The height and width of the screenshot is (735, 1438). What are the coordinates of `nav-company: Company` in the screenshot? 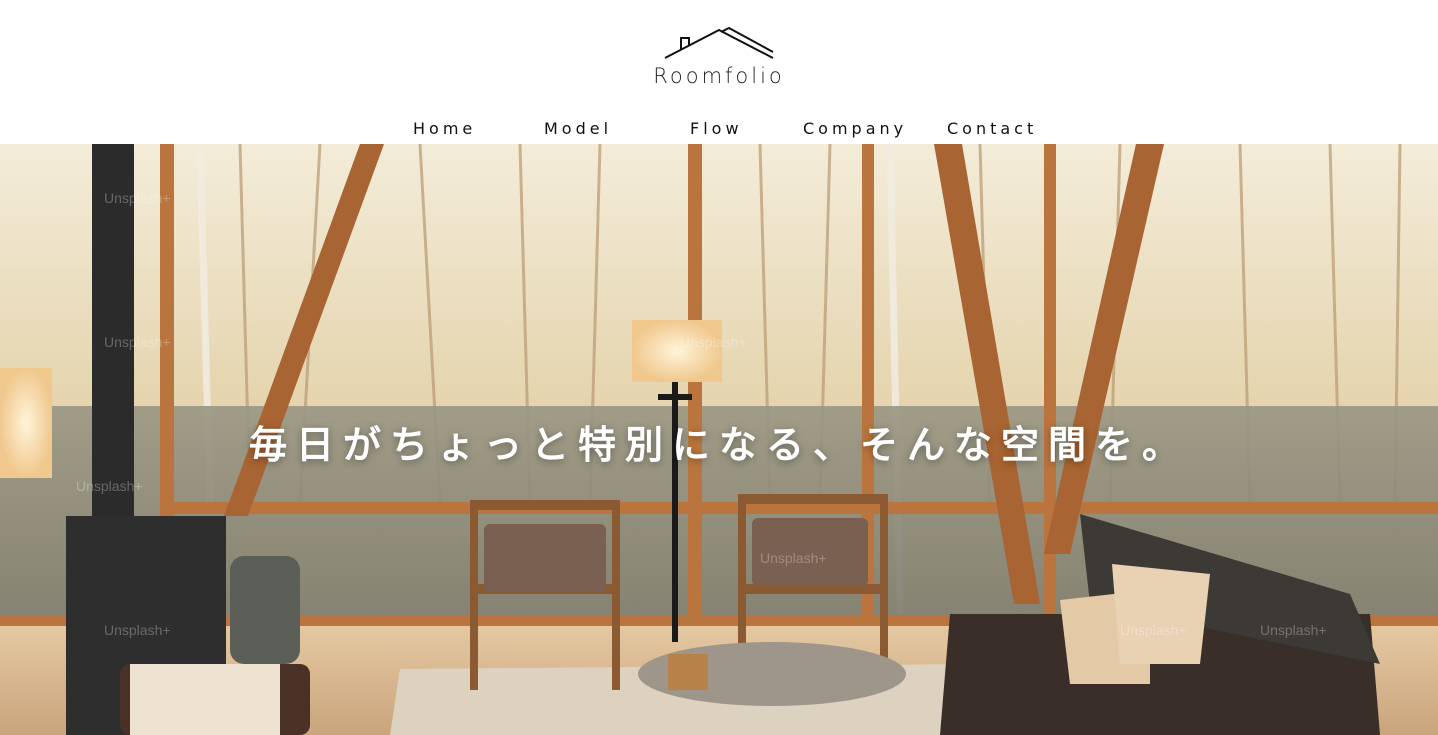 It's located at (855, 128).